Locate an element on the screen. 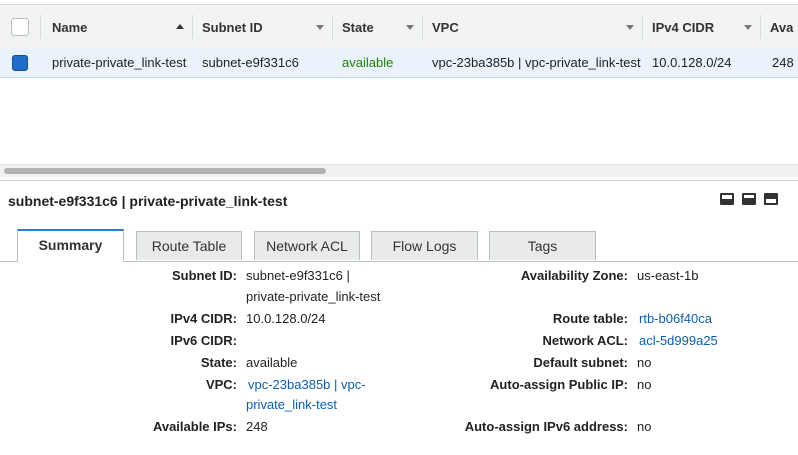 The height and width of the screenshot is (455, 798). pane-layout-controls is located at coordinates (749, 199).